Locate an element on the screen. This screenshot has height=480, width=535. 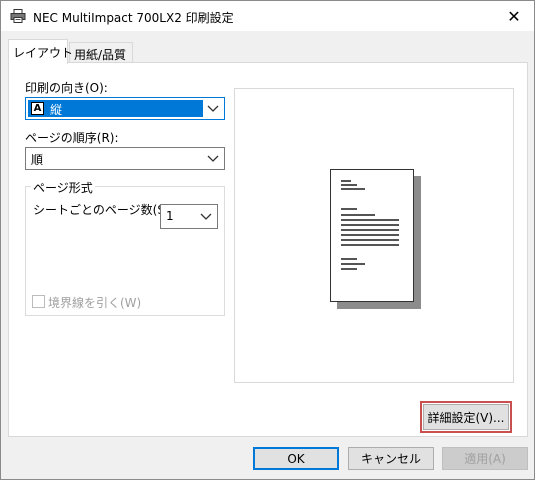
apply-label: 適用(A) is located at coordinates (485, 459).